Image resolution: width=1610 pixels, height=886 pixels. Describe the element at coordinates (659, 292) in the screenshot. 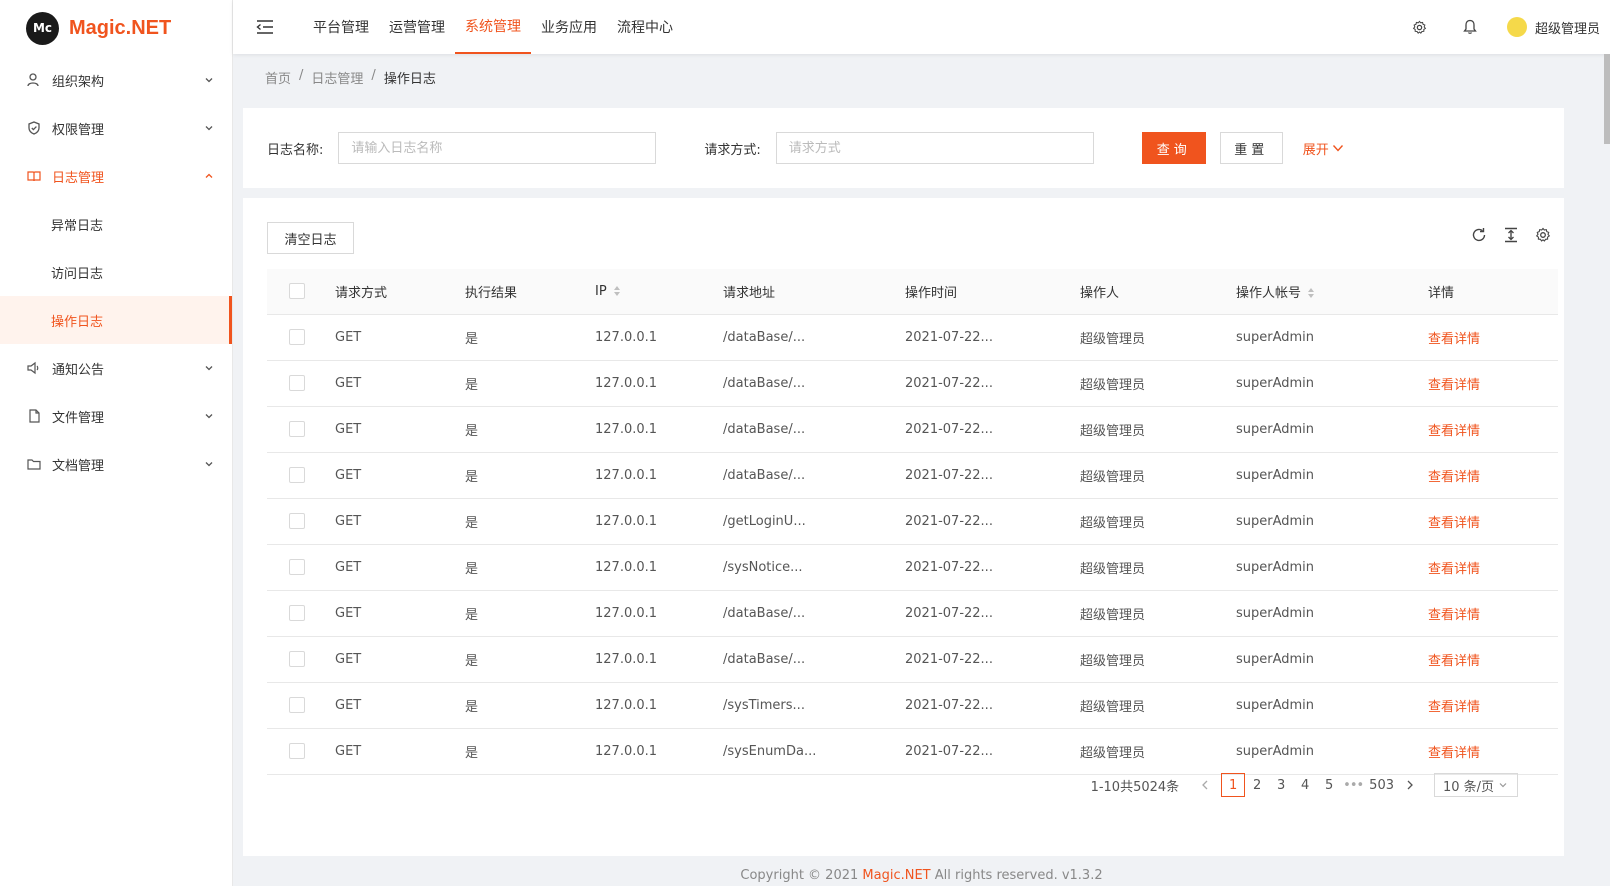

I see `column-header-ip: IP` at that location.